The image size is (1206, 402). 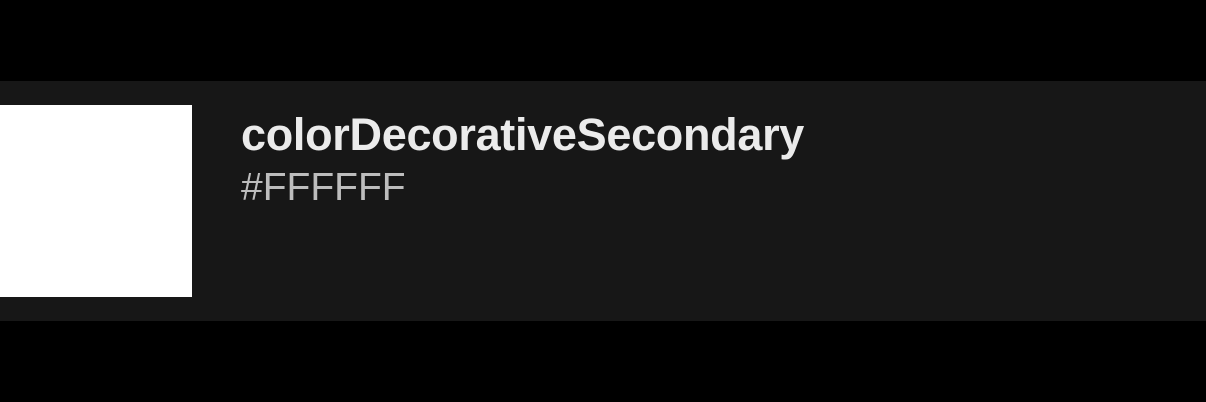 I want to click on color-swatch, so click(x=96, y=201).